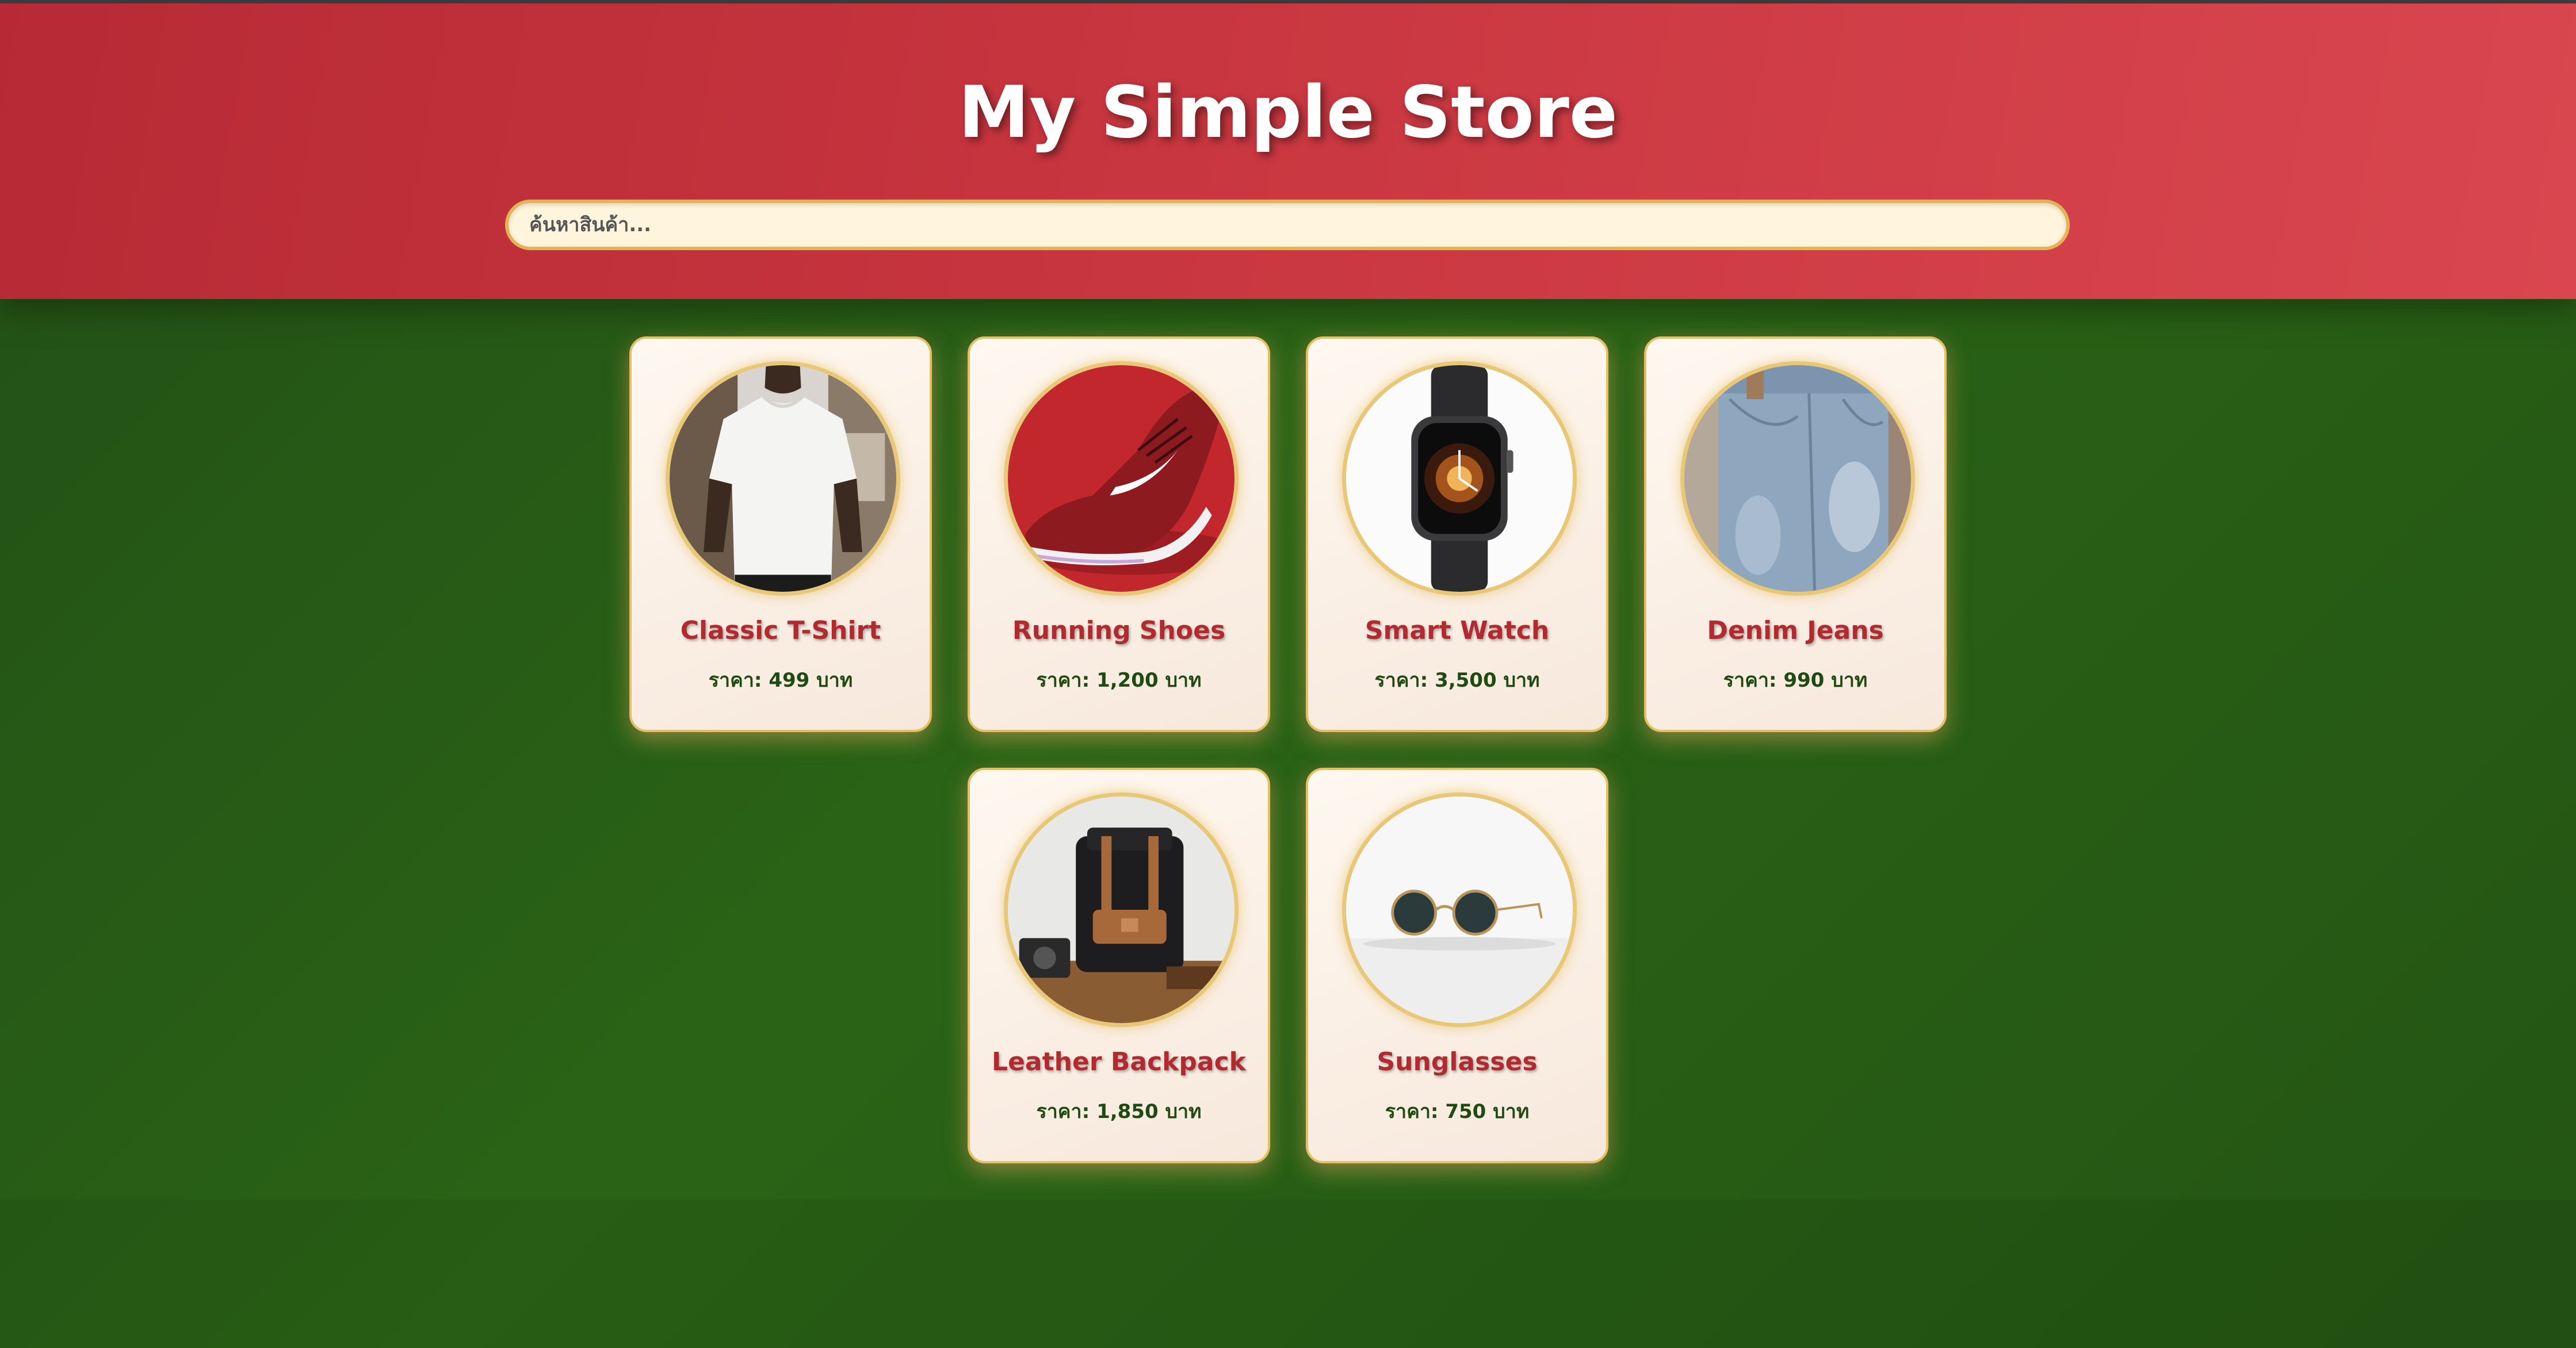  What do you see at coordinates (1119, 631) in the screenshot?
I see `product-name: Running Shoes` at bounding box center [1119, 631].